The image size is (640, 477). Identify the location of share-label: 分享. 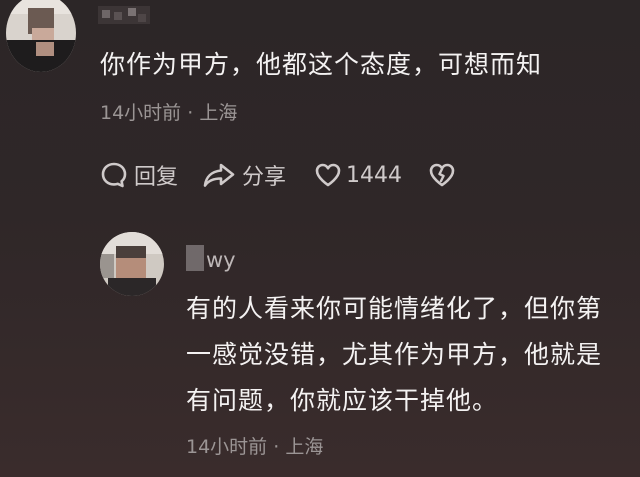
(264, 177).